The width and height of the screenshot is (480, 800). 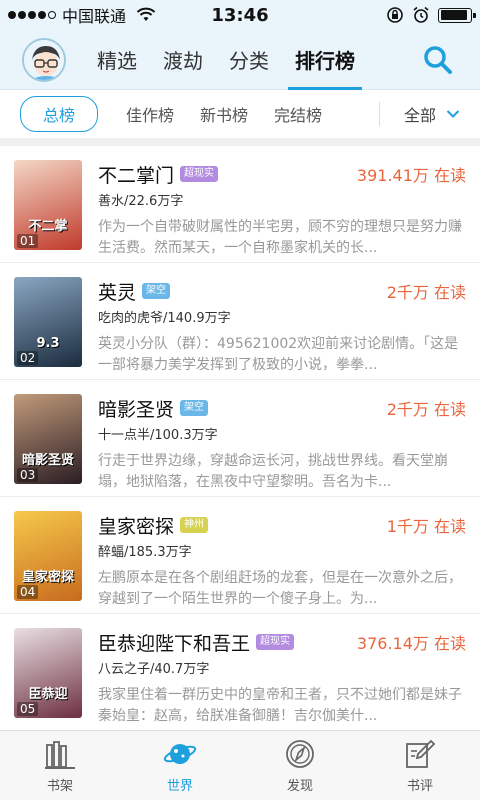 I want to click on author-wordcount: 吃肉的虎爷/140.9万字, so click(x=164, y=318).